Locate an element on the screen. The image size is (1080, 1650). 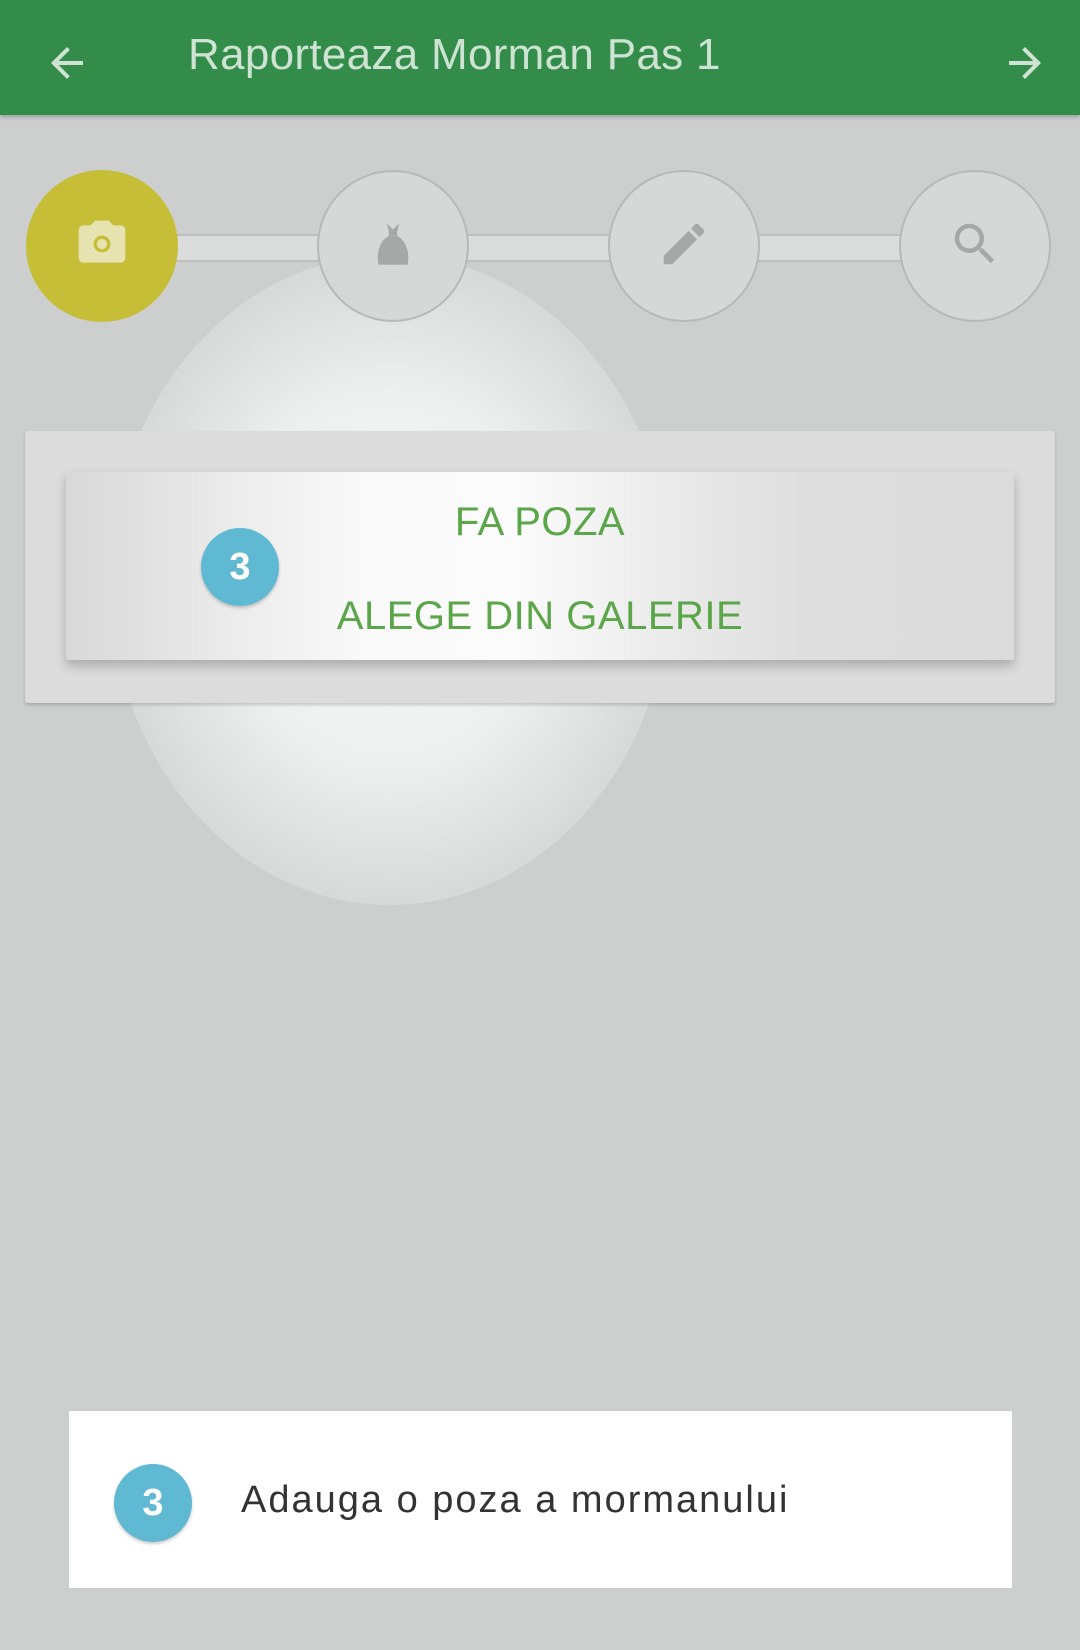
camera-icon is located at coordinates (102, 246).